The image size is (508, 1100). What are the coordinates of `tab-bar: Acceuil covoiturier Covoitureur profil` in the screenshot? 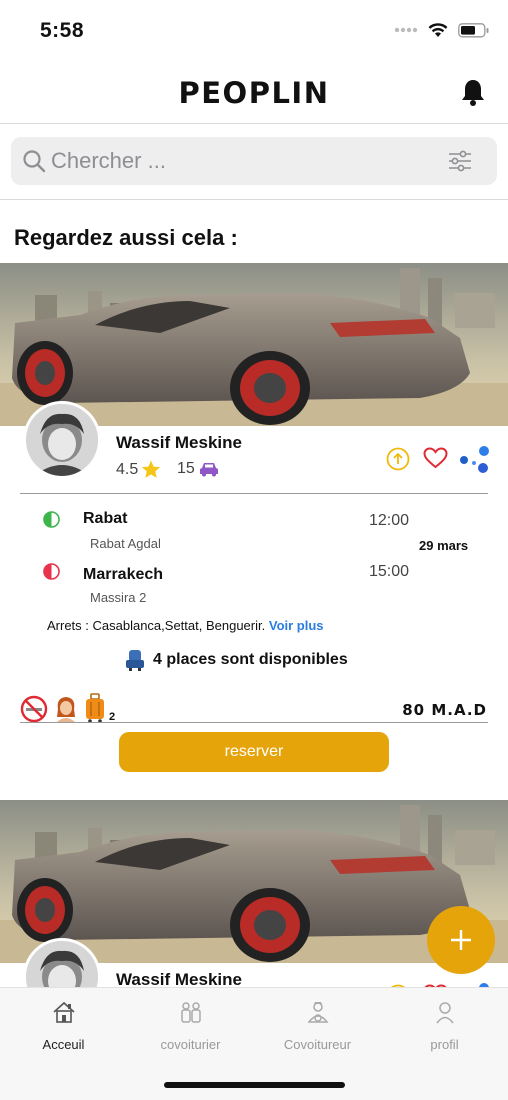 It's located at (254, 1043).